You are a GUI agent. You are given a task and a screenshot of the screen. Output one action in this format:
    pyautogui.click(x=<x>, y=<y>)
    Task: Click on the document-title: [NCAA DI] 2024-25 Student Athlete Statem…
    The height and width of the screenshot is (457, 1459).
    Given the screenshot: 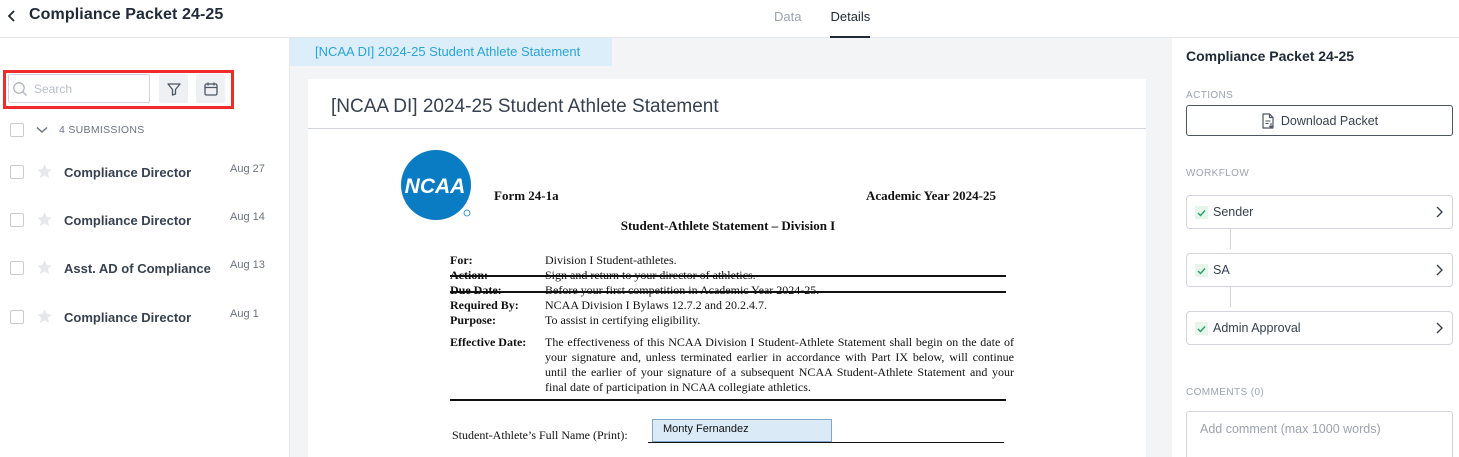 What is the action you would take?
    pyautogui.click(x=525, y=106)
    